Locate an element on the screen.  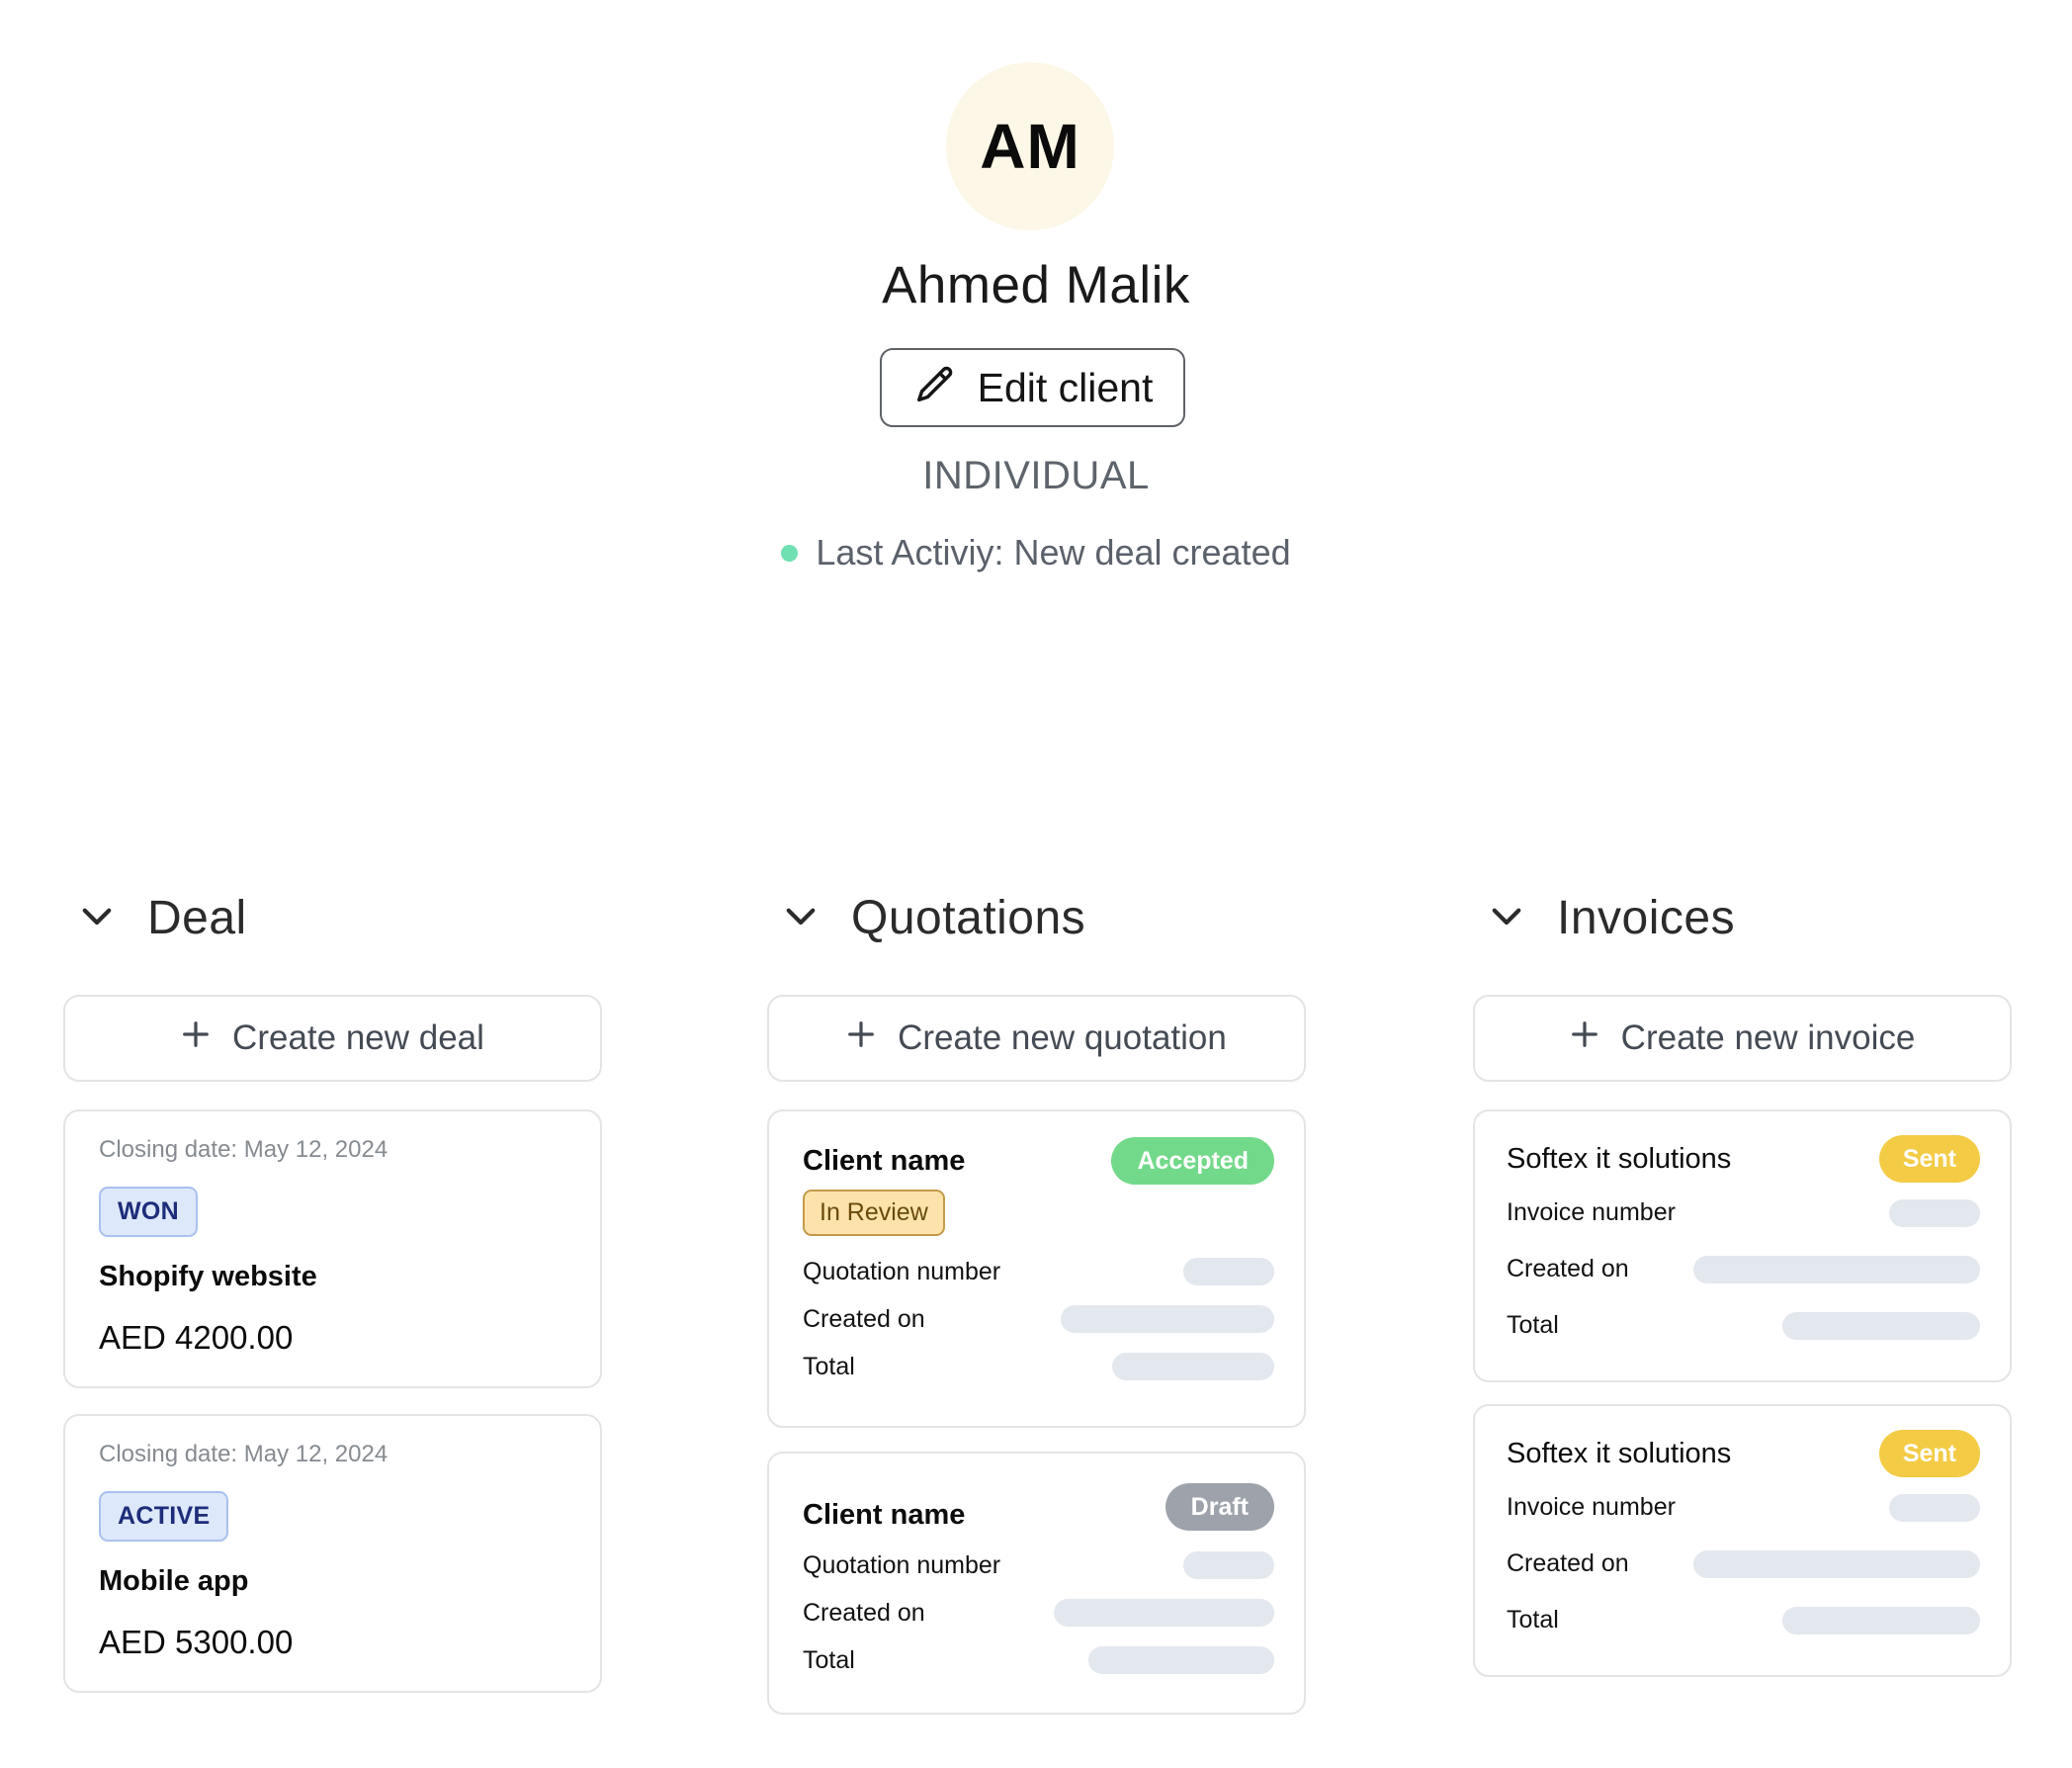
last-activity: Last Activiy: New deal created is located at coordinates (1036, 553).